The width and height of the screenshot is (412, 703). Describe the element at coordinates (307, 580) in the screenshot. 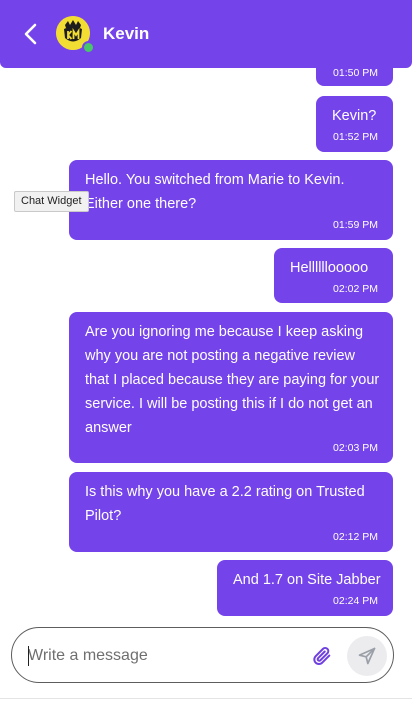

I see `message-text: And 1.7 on Site Jabber` at that location.